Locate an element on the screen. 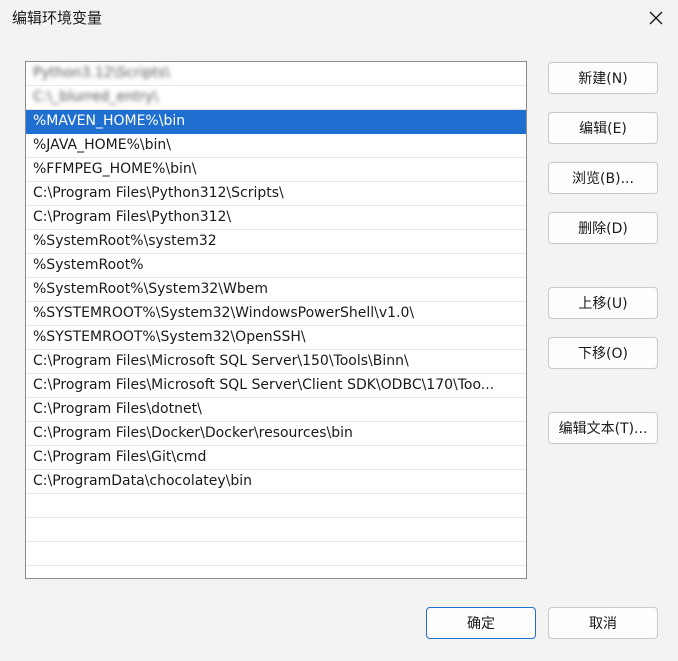 The width and height of the screenshot is (678, 661). path-list-item-label: C:\ProgramData\chocolatey\bin is located at coordinates (143, 481).